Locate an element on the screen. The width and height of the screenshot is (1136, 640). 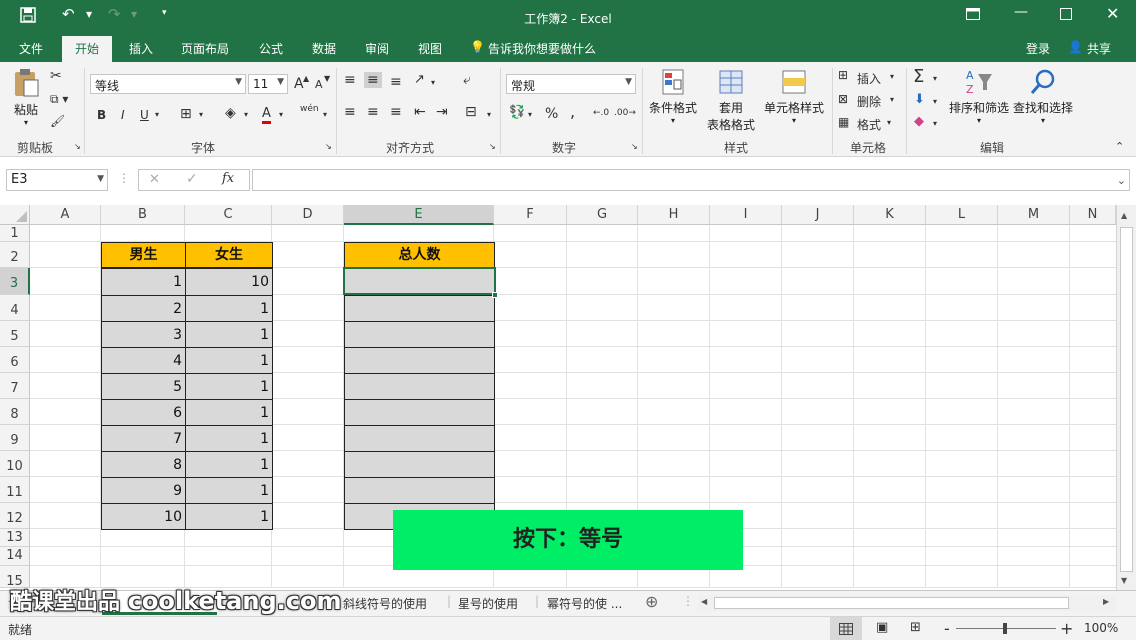
column-header-g: G is located at coordinates (602, 215).